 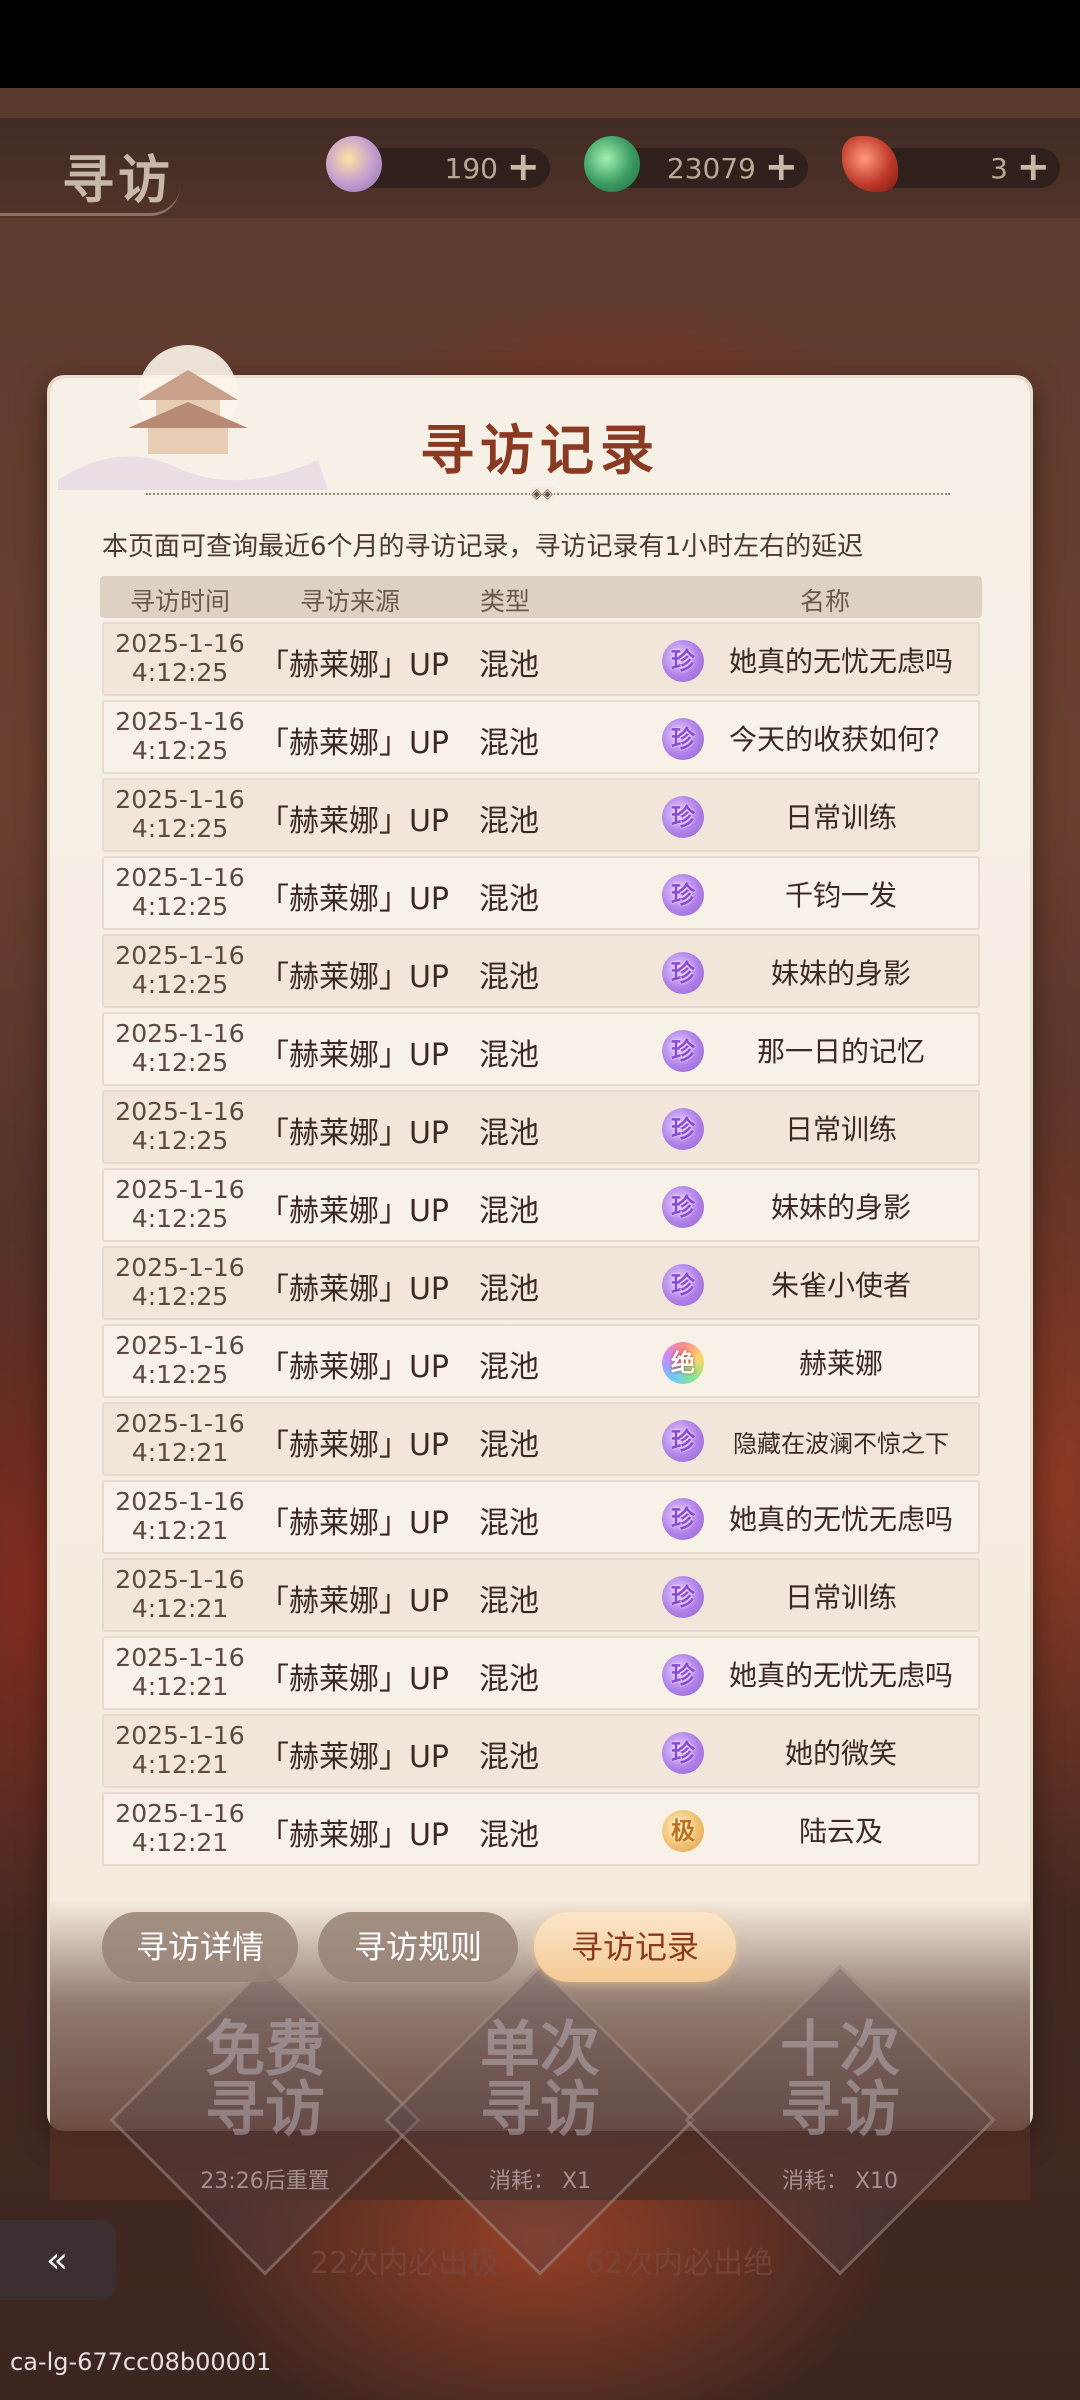 What do you see at coordinates (523, 167) in the screenshot?
I see `add-jade-button: +` at bounding box center [523, 167].